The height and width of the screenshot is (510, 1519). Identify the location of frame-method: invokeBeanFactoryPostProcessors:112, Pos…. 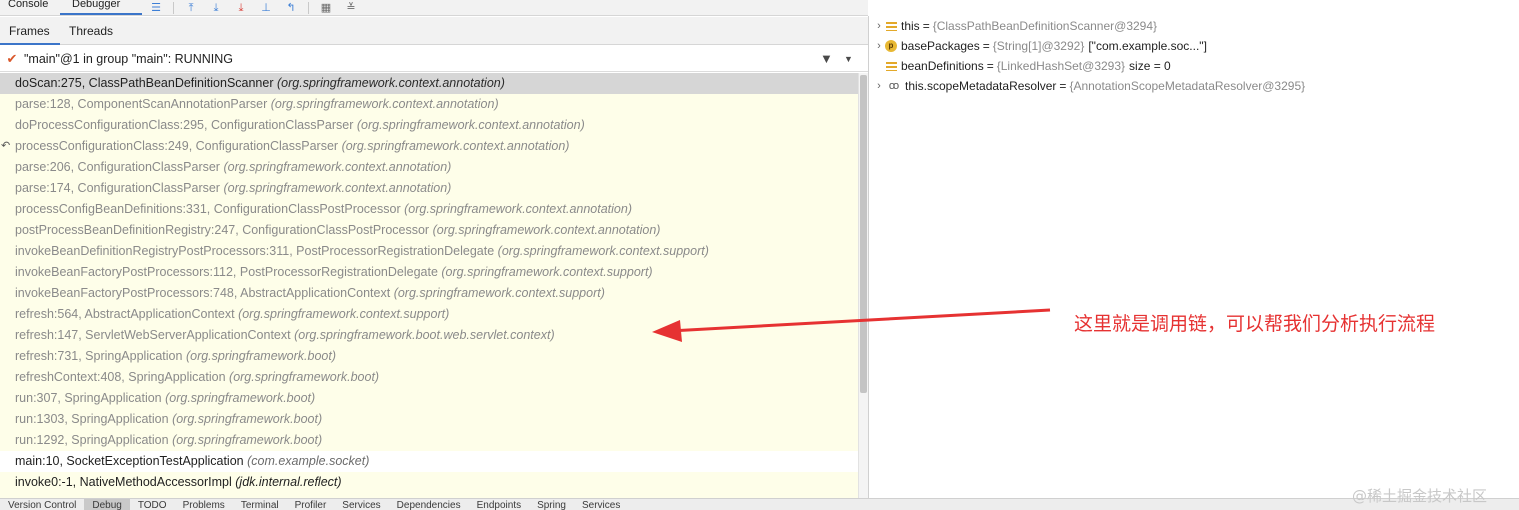
(226, 272).